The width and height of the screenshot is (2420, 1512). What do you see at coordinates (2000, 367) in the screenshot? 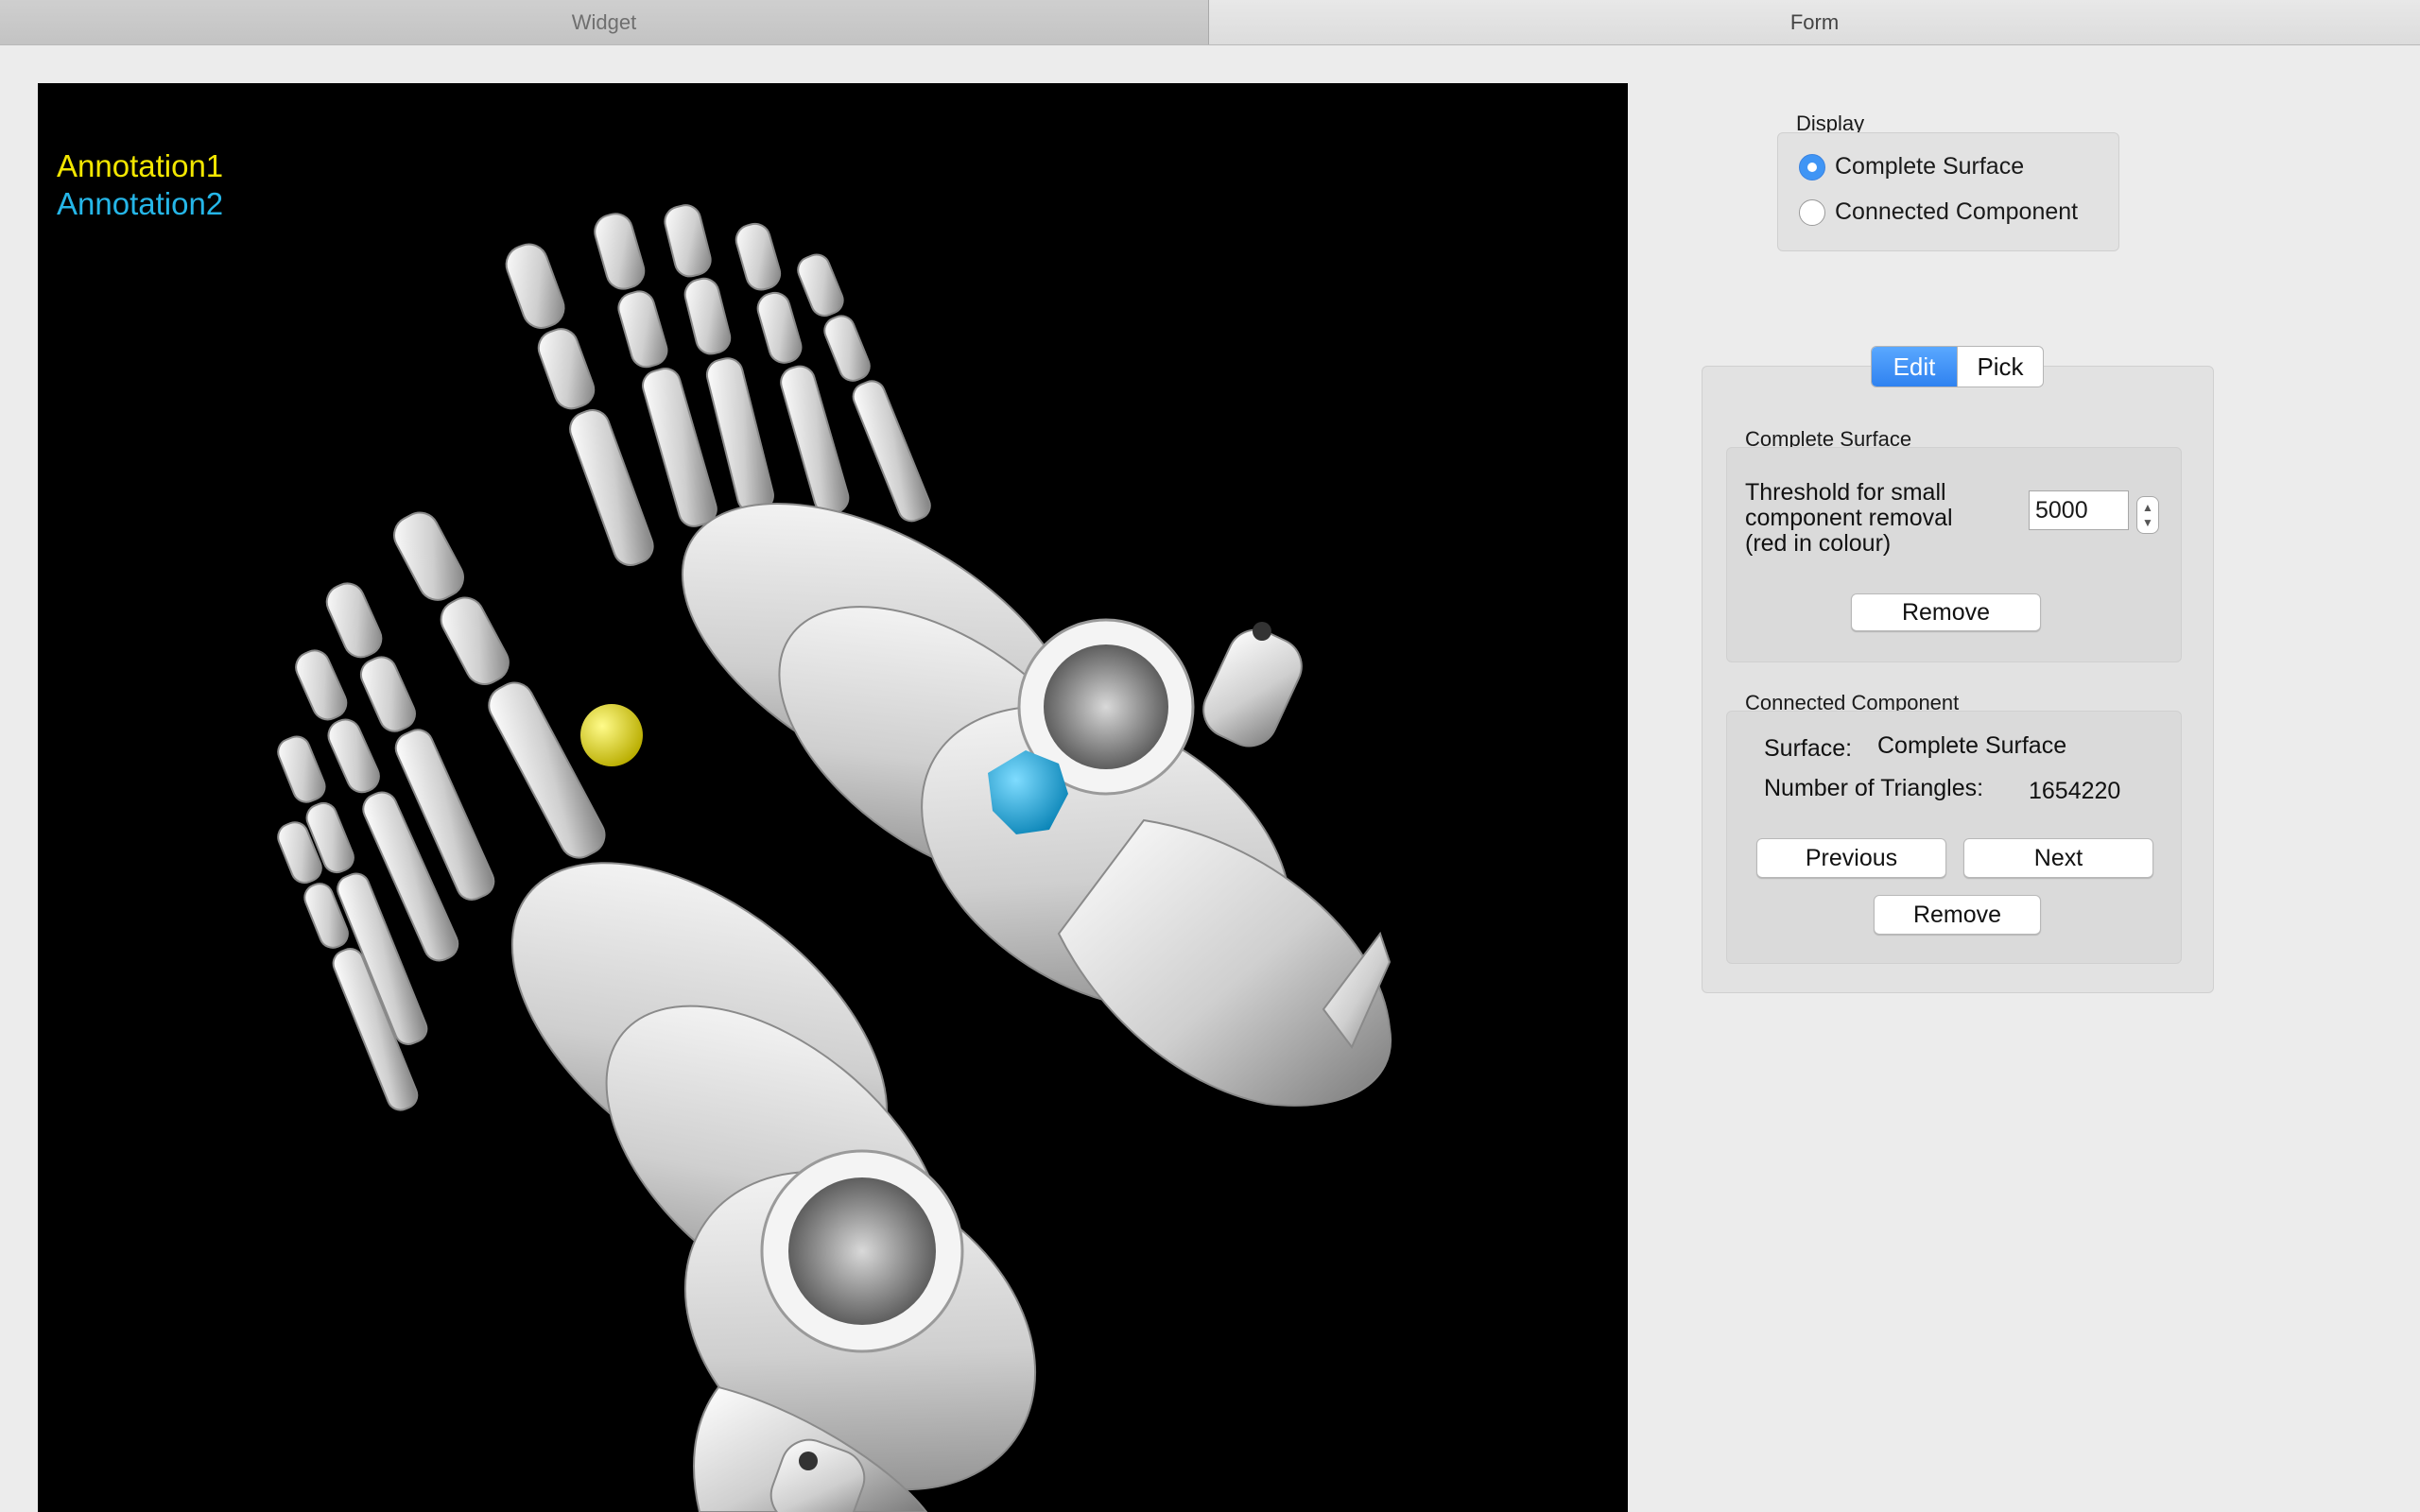
I see `tab-pick: Pick` at bounding box center [2000, 367].